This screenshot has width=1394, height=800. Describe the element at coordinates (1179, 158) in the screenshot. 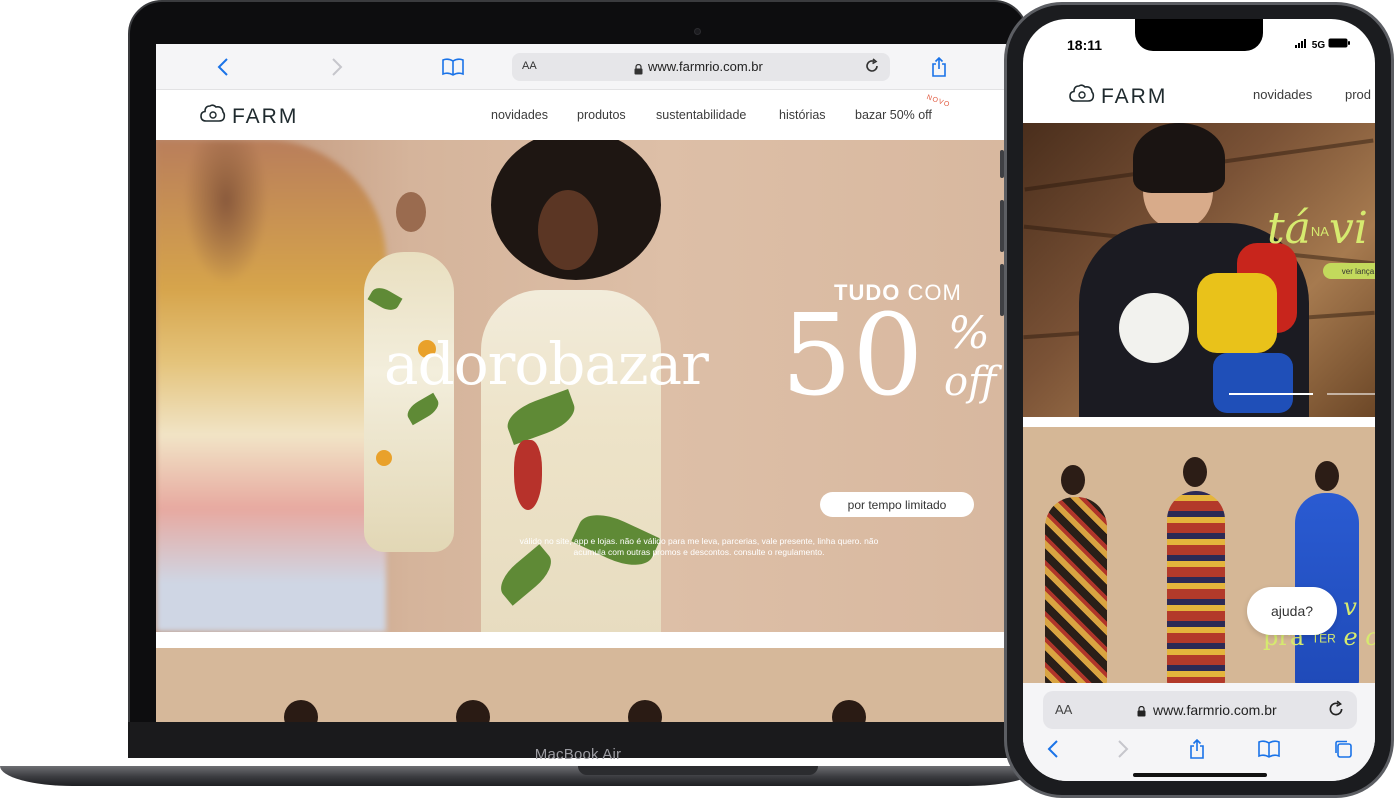

I see `model-hair-image` at that location.